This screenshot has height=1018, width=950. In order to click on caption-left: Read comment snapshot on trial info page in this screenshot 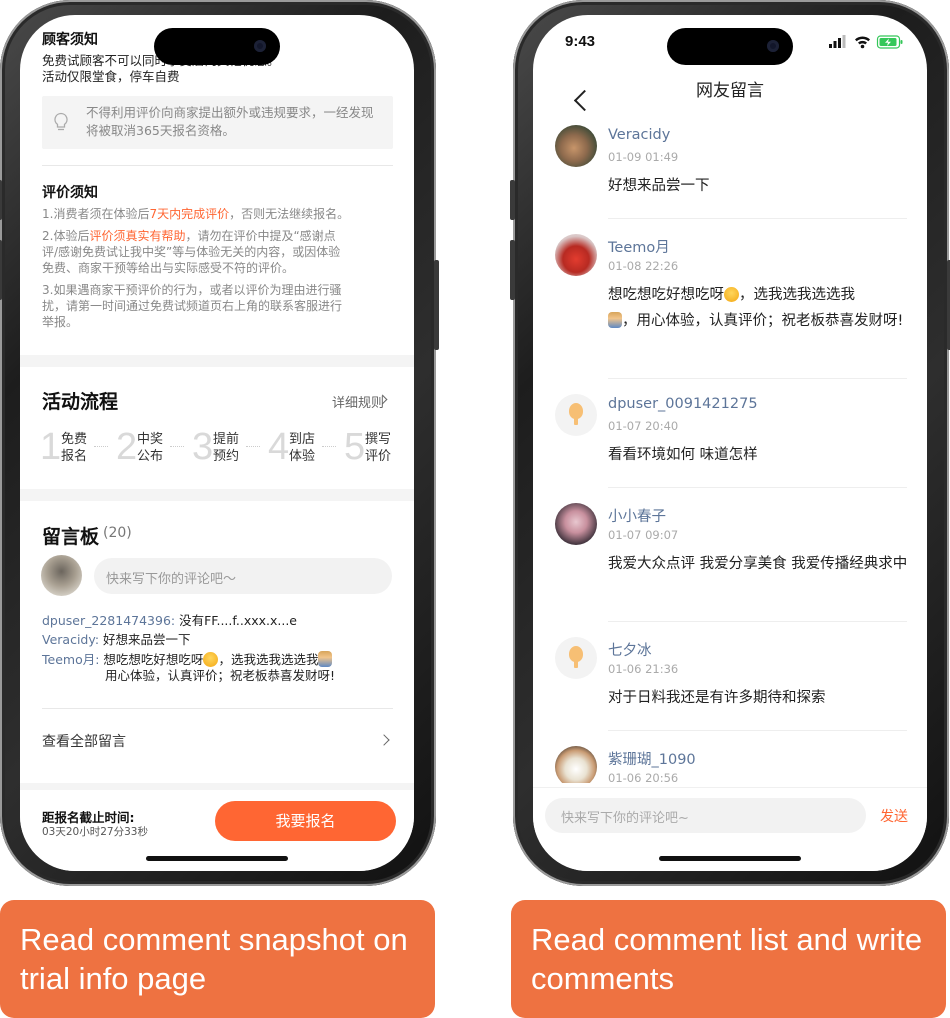, I will do `click(217, 959)`.